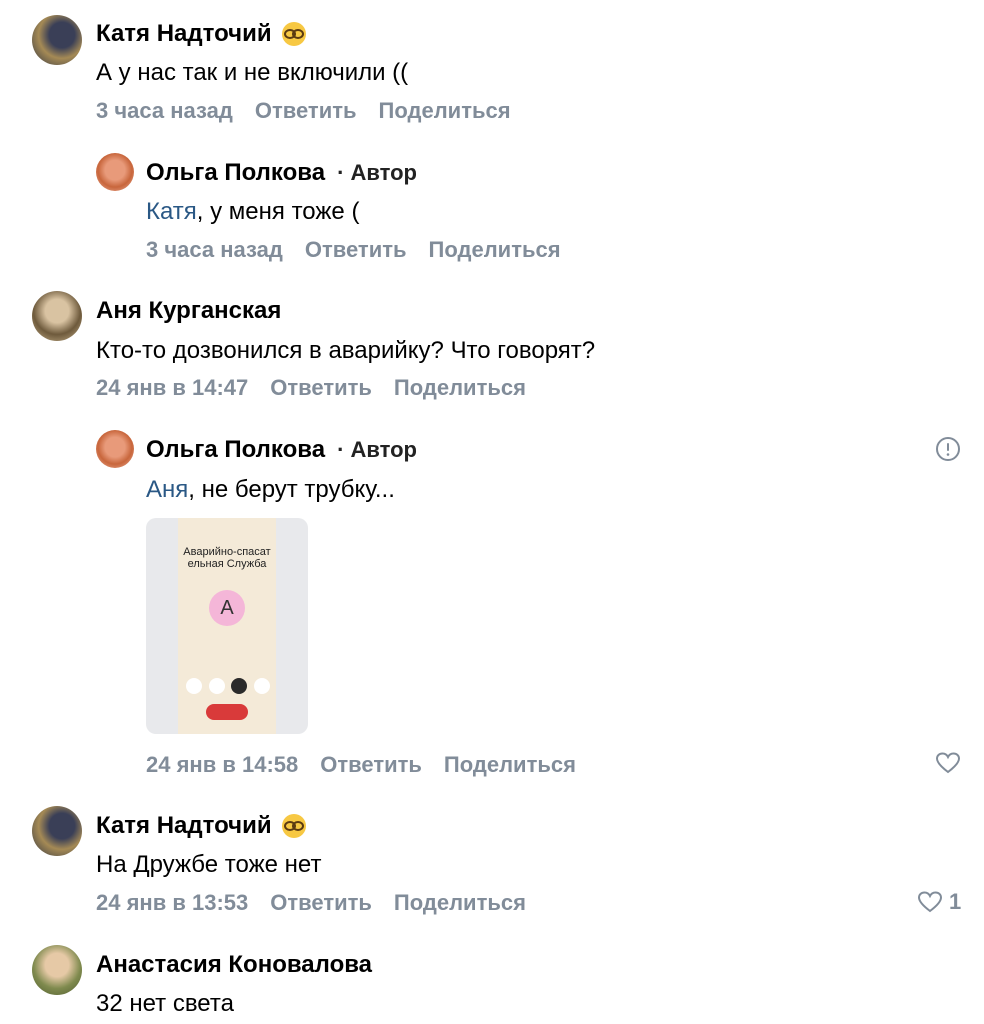 Image resolution: width=984 pixels, height=1024 pixels. I want to click on comment-text: 32 нет света, so click(165, 1003).